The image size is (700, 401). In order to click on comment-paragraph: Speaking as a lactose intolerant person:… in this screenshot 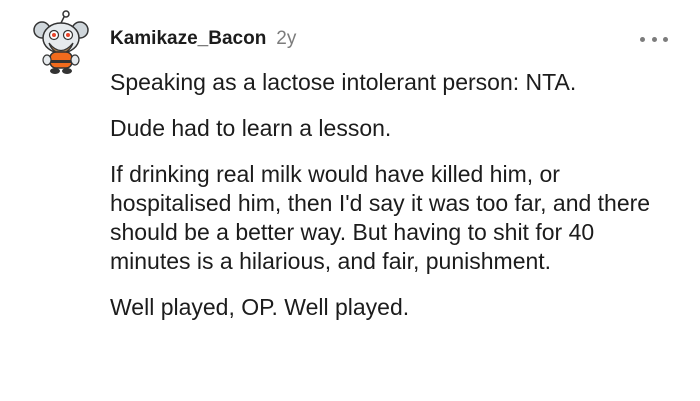, I will do `click(343, 82)`.